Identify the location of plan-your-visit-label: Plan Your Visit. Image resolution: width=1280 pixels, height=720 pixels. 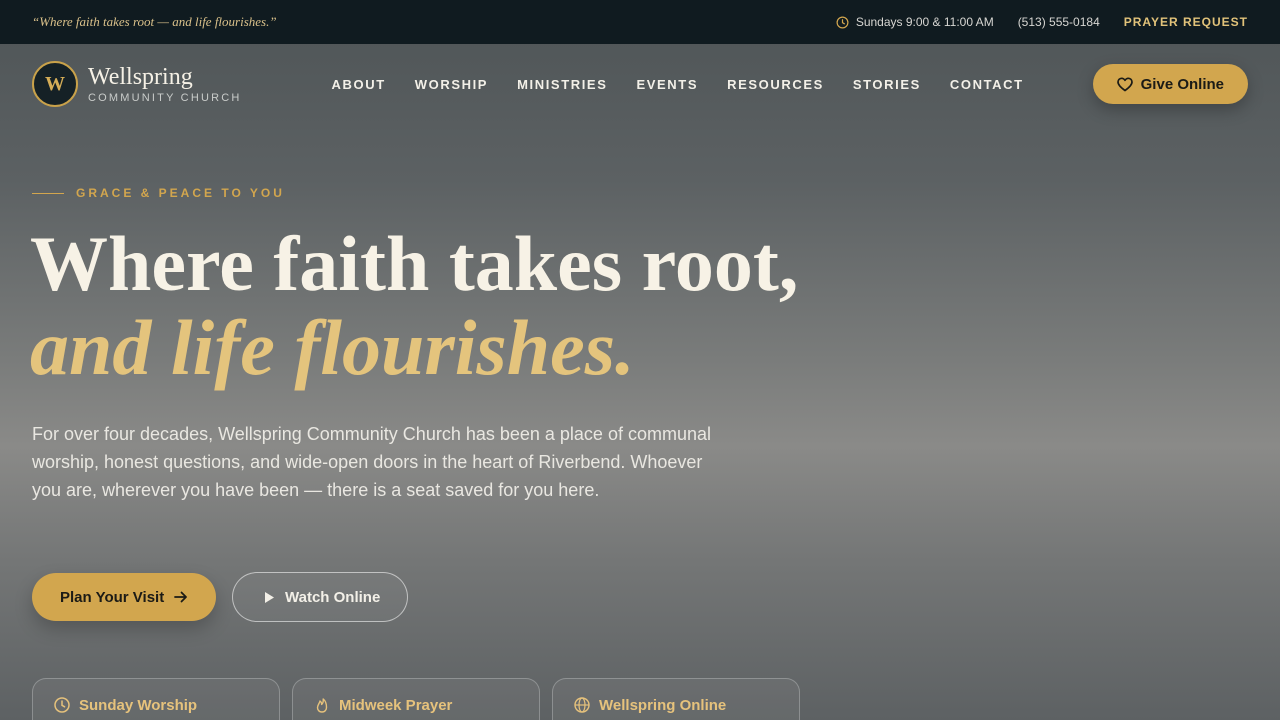
(112, 597).